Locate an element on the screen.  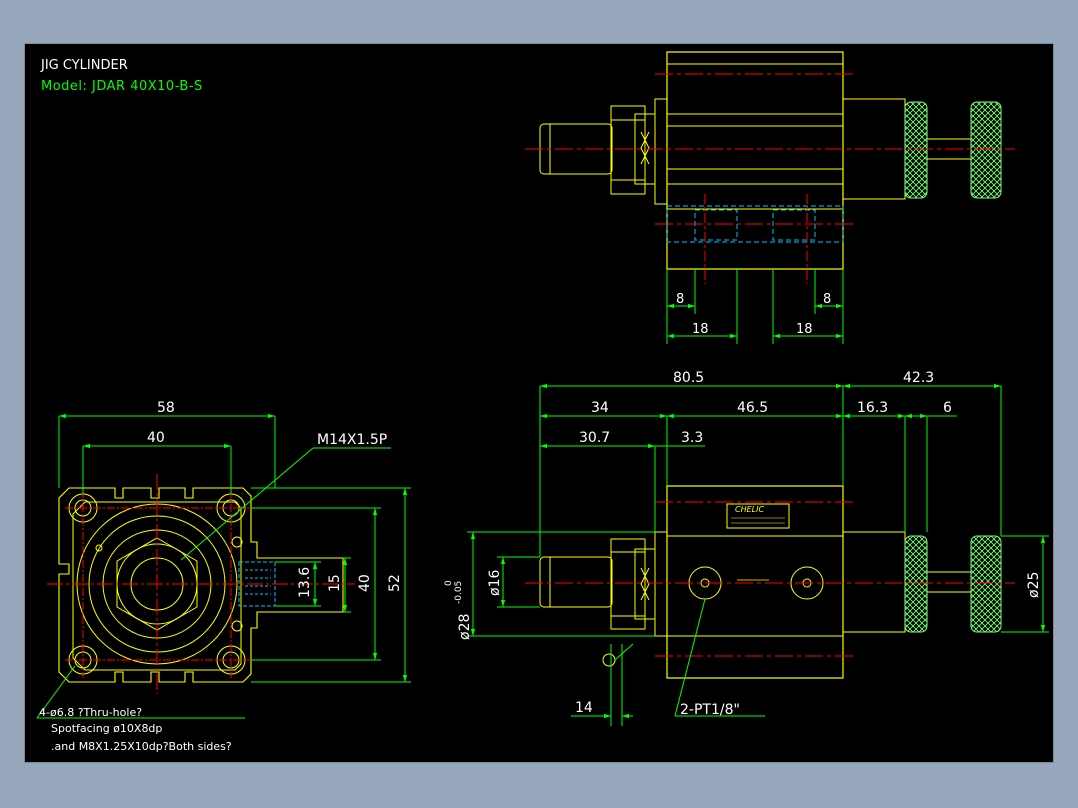
dim-hole-pitch-x: 40 is located at coordinates (156, 438).